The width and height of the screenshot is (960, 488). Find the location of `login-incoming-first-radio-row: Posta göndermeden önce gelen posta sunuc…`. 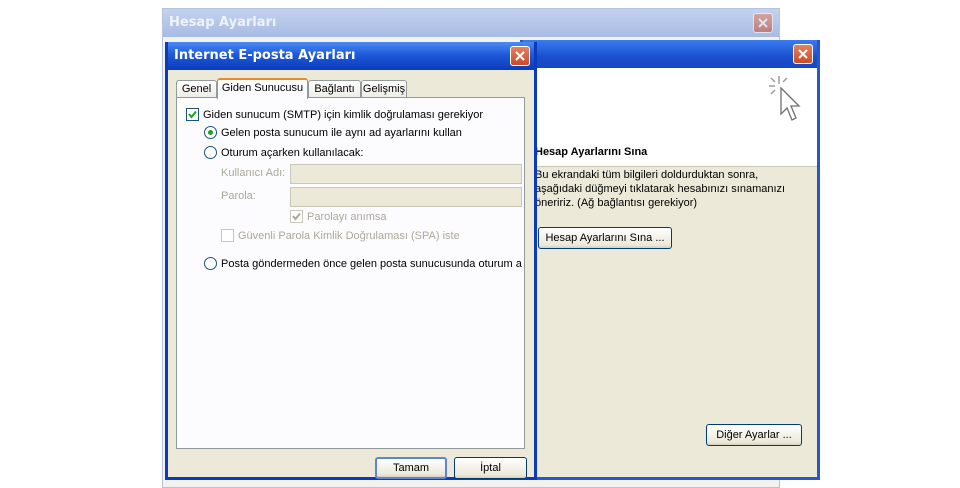

login-incoming-first-radio-row: Posta göndermeden önce gelen posta sunuc… is located at coordinates (363, 263).